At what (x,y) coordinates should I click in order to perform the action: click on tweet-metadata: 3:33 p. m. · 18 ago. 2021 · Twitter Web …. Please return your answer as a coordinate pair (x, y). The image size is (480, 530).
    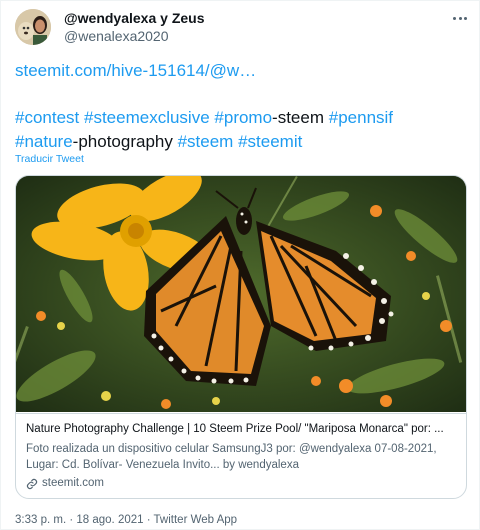
    Looking at the image, I should click on (126, 520).